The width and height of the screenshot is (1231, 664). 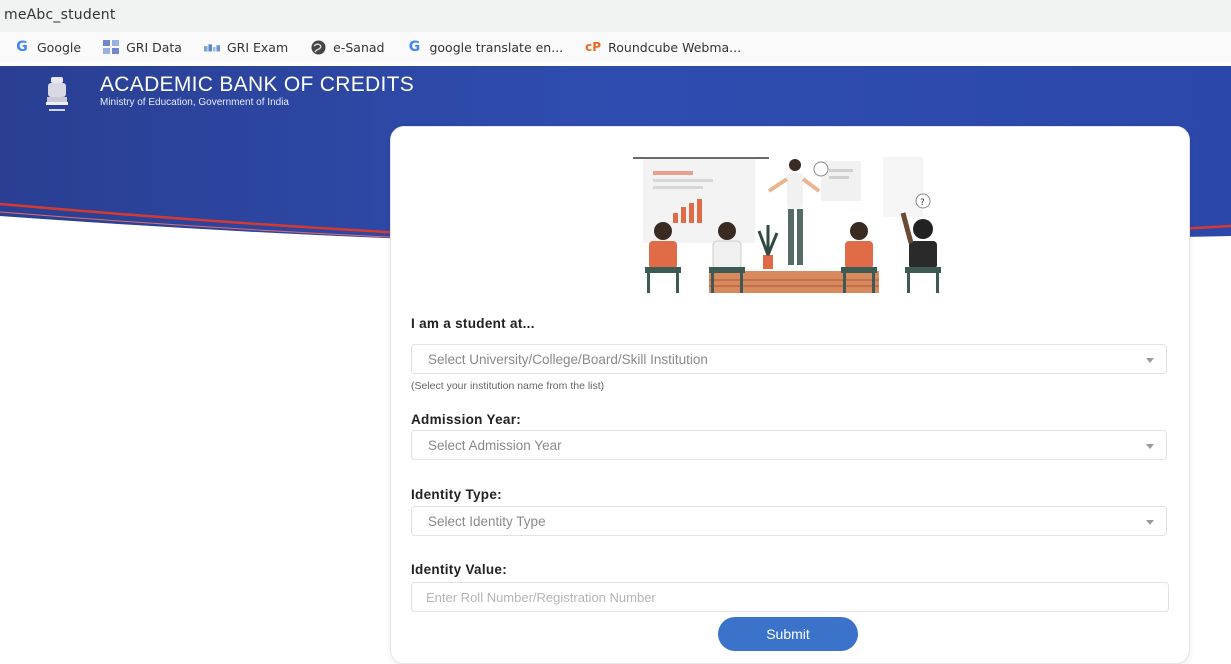 I want to click on identity-value-input, so click(x=790, y=597).